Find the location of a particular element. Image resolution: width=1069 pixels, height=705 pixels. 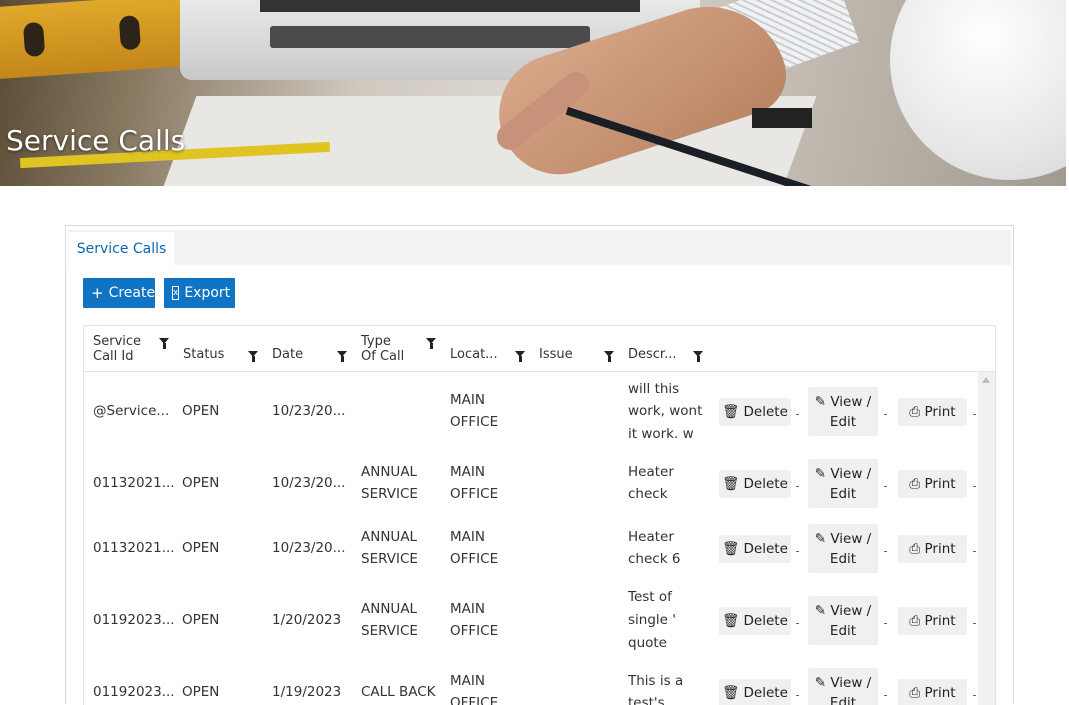

excel-icon: x is located at coordinates (175, 293).